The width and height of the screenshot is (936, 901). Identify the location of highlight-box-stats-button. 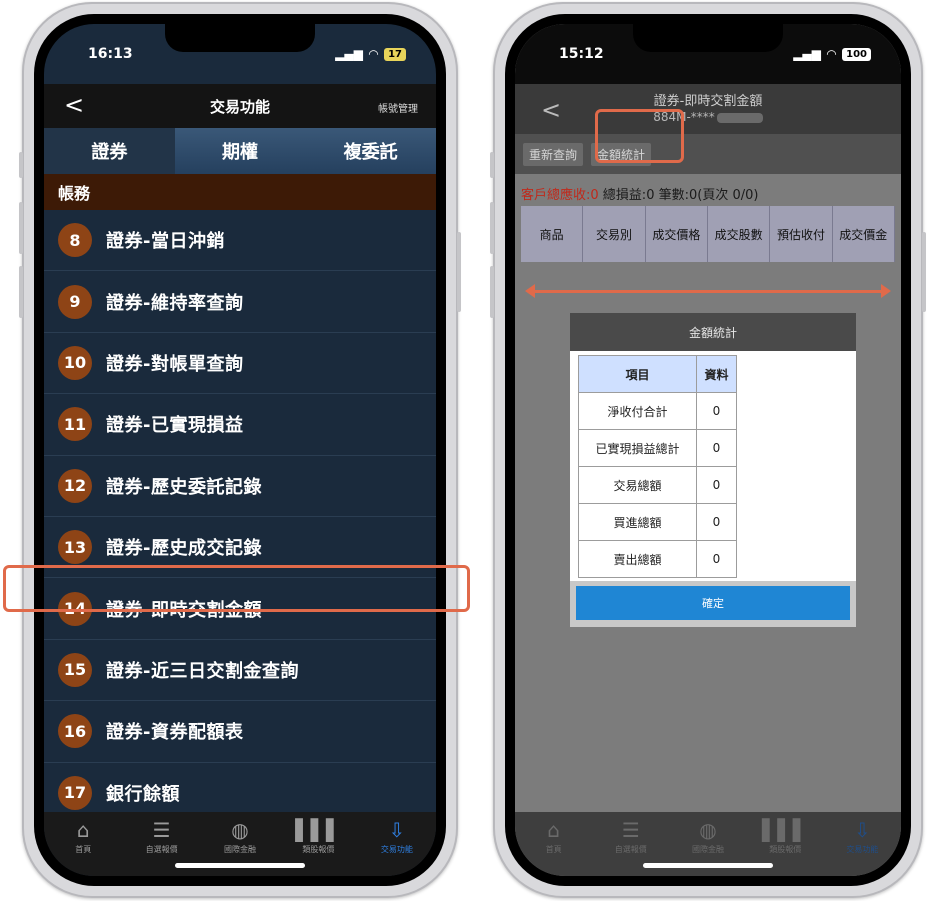
(639, 136).